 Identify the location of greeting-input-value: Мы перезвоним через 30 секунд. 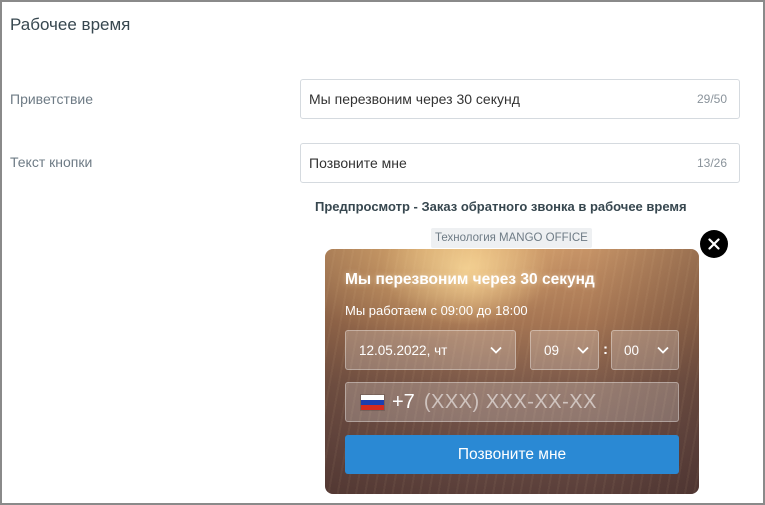
(503, 99).